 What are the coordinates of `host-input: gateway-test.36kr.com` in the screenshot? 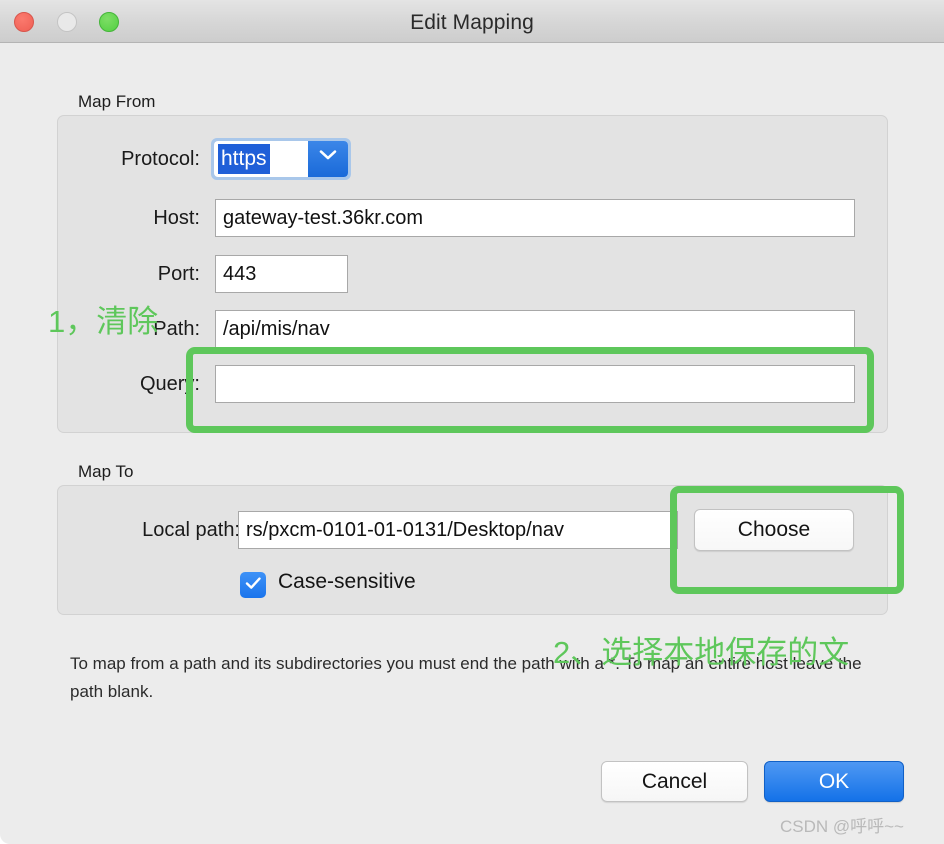 It's located at (535, 218).